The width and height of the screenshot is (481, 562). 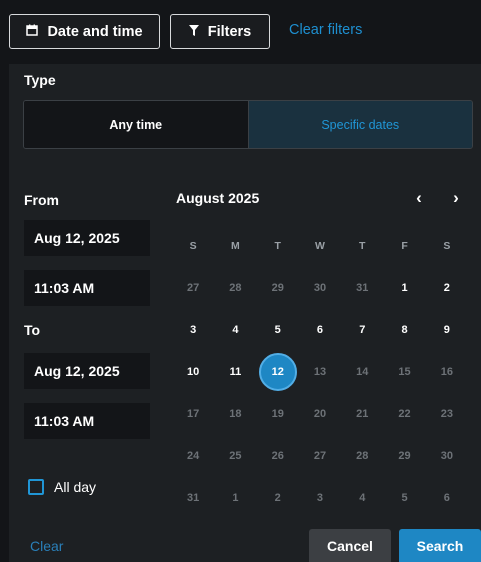 What do you see at coordinates (447, 372) in the screenshot?
I see `calendar-day: 16` at bounding box center [447, 372].